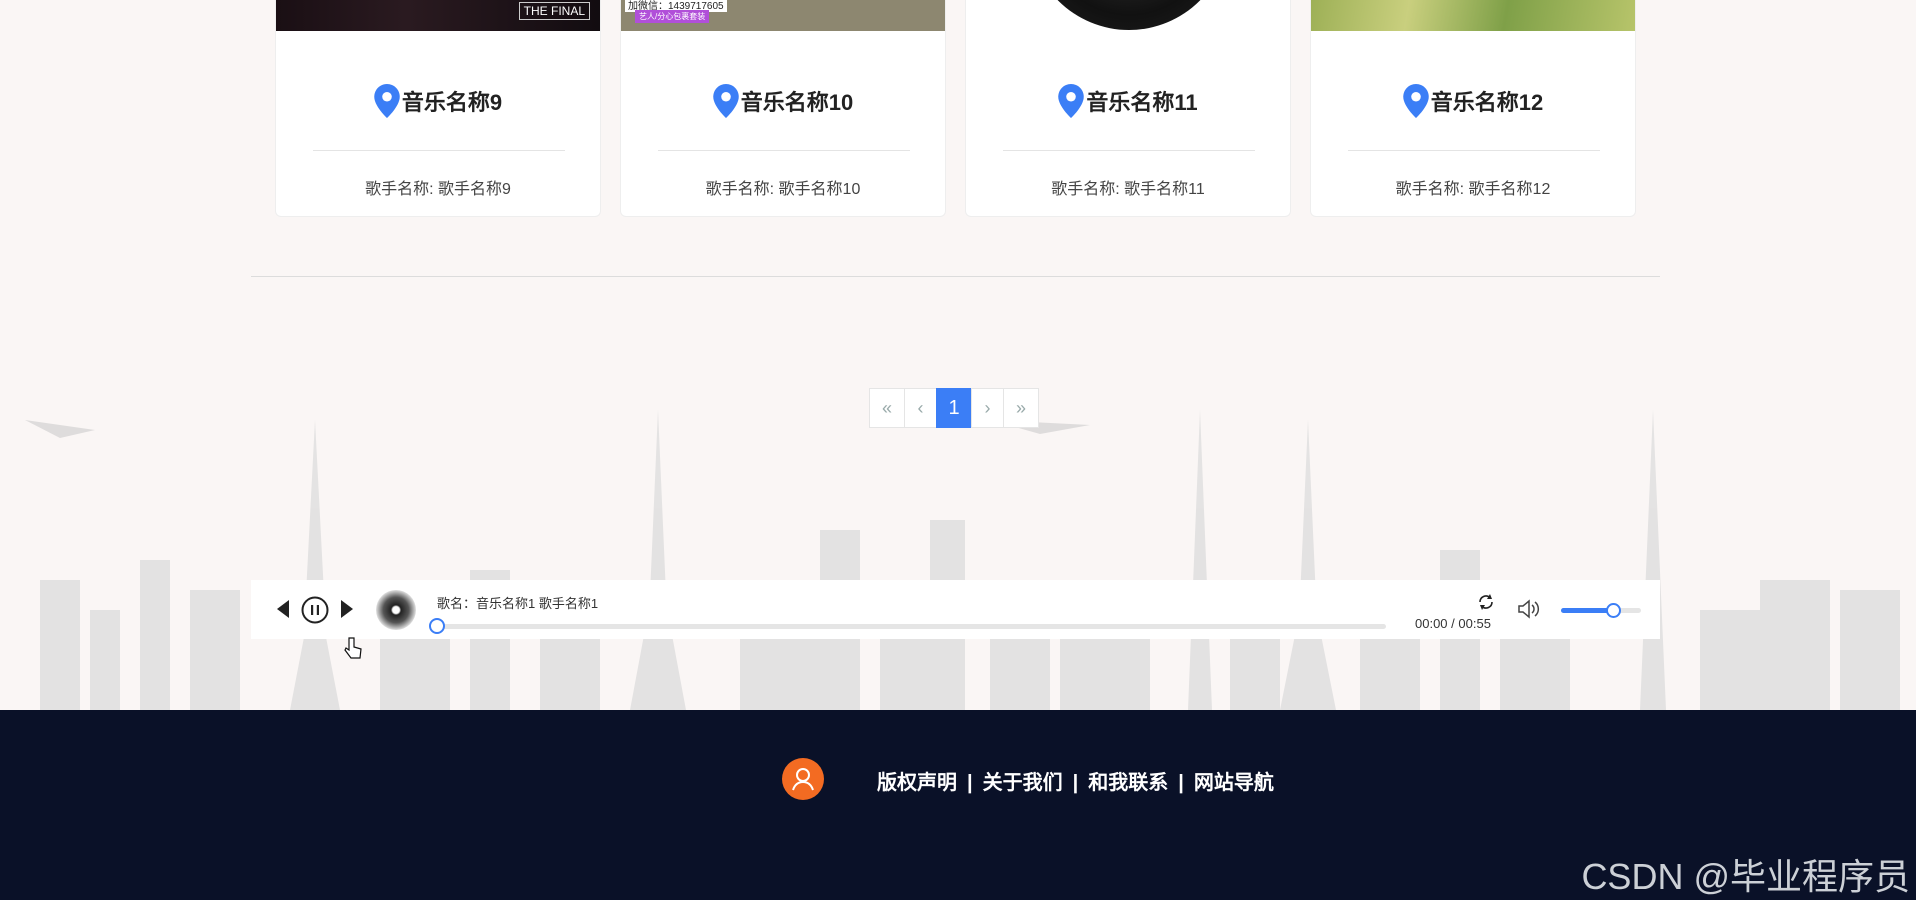 The image size is (1916, 900). I want to click on singer-name: 歌手名称11, so click(1164, 189).